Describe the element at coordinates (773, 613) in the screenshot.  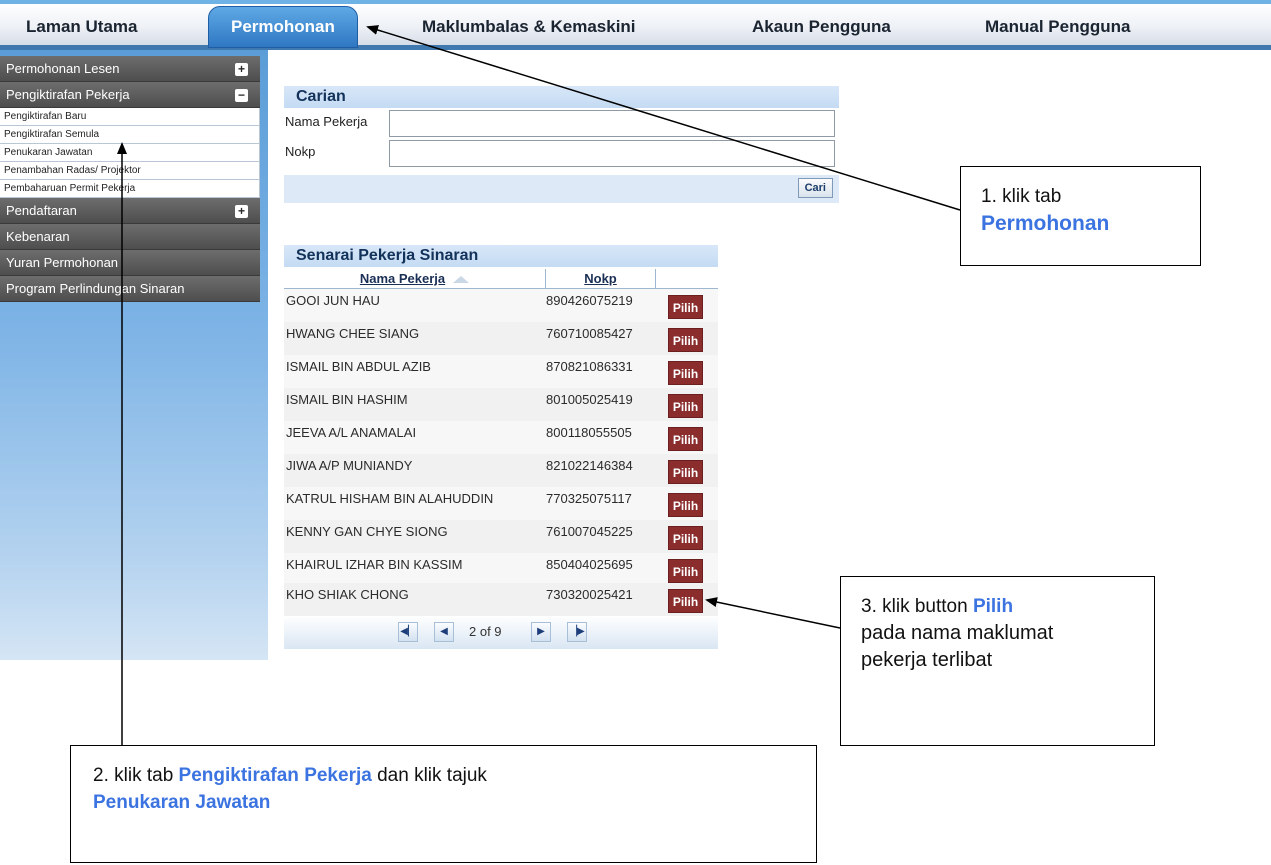
I see `arrow-to-pilih-button` at that location.